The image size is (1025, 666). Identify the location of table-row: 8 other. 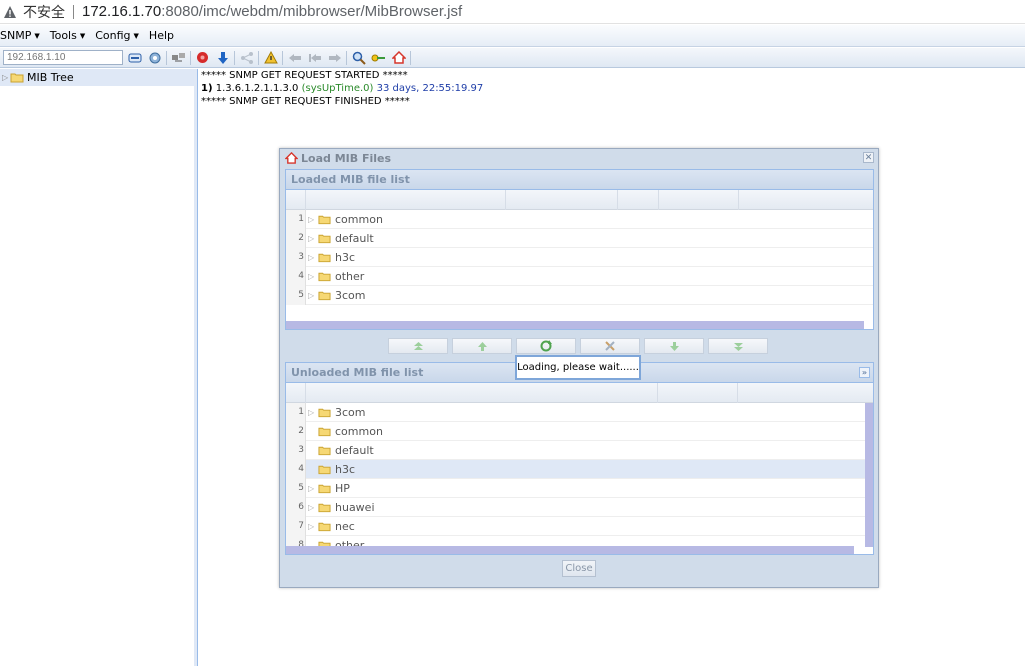
(579, 541).